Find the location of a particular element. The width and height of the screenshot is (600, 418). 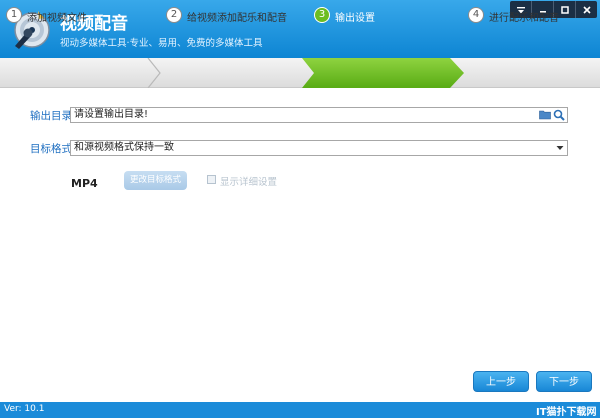

step-label: 给视频添加配乐和配音 is located at coordinates (237, 18).